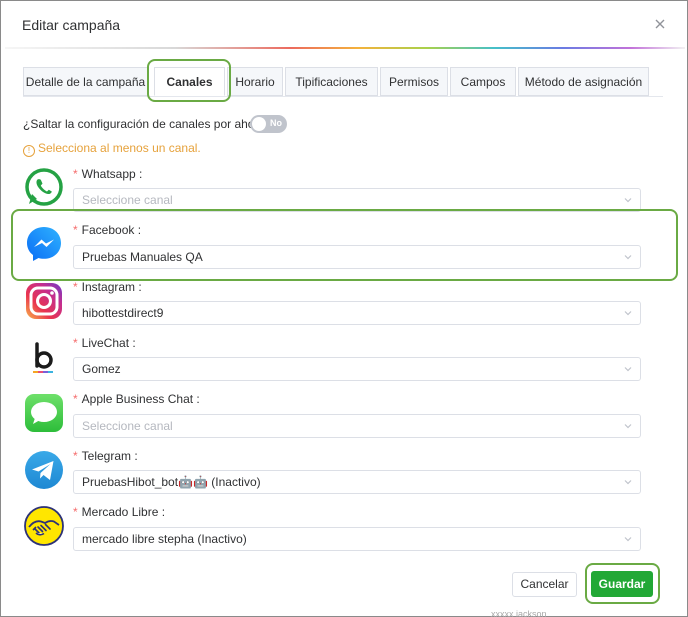  What do you see at coordinates (357, 426) in the screenshot?
I see `apple-business-chat-select: Seleccione canal` at bounding box center [357, 426].